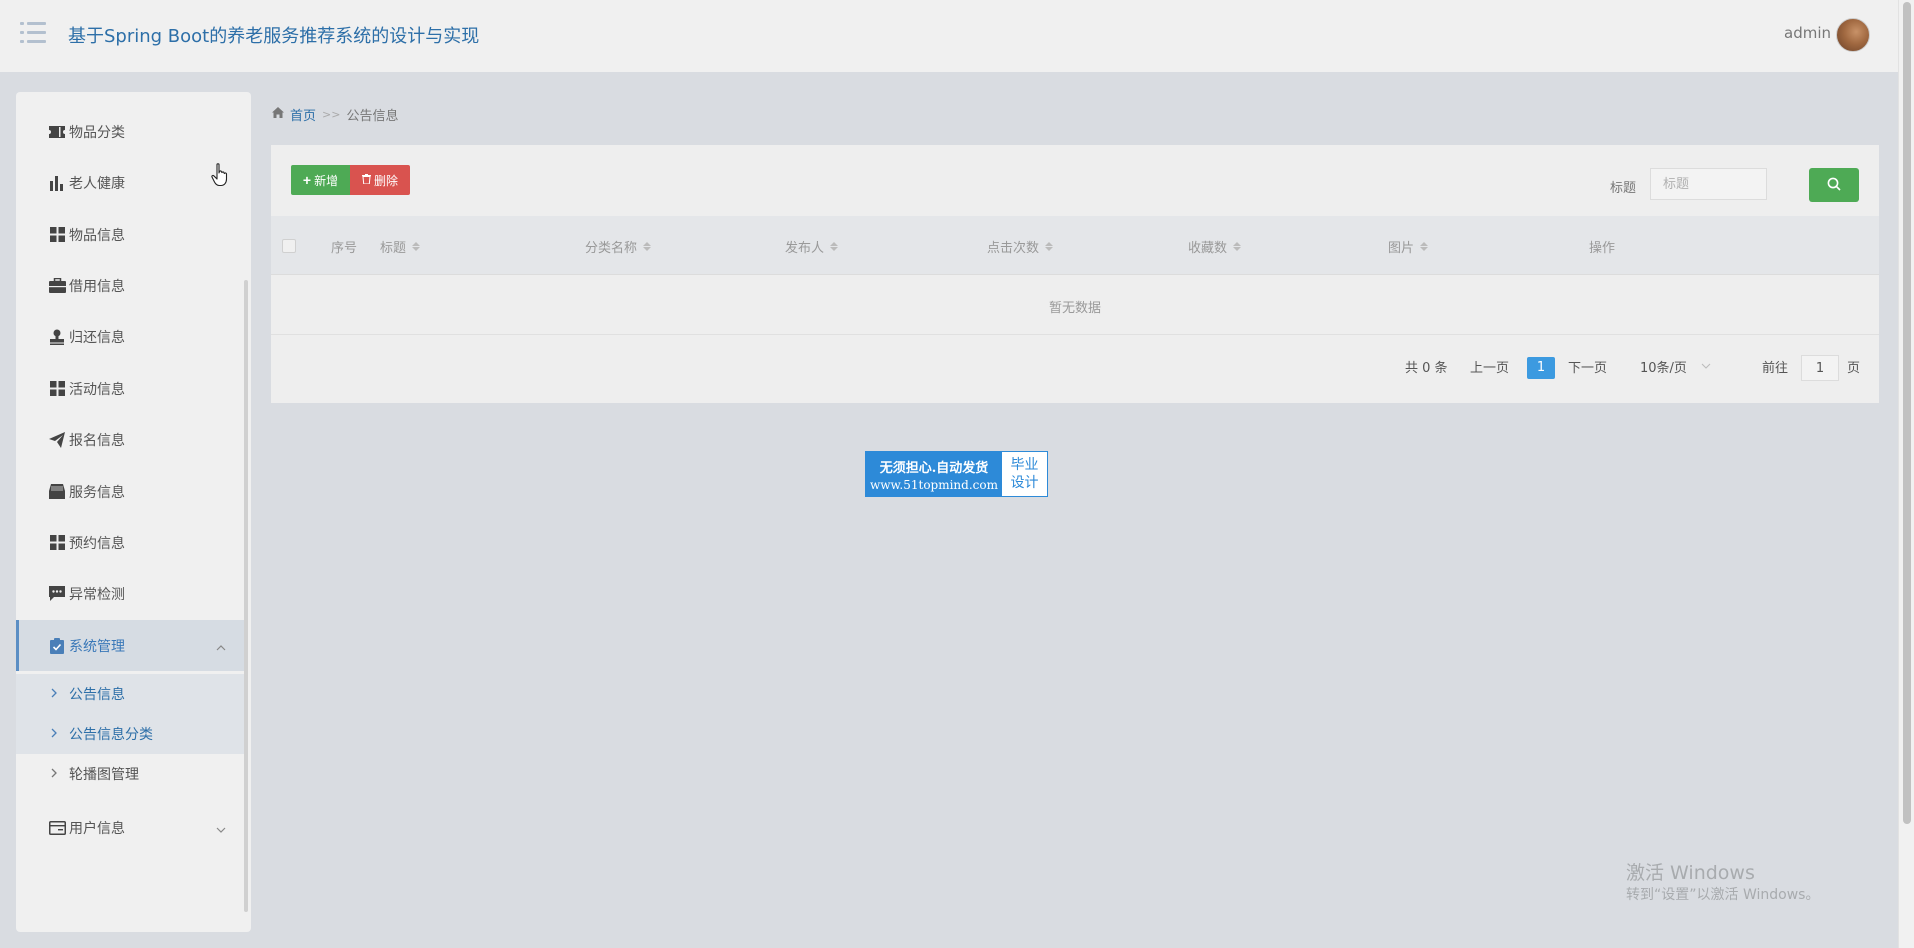 The image size is (1914, 948). Describe the element at coordinates (1708, 184) in the screenshot. I see `title-search-input` at that location.